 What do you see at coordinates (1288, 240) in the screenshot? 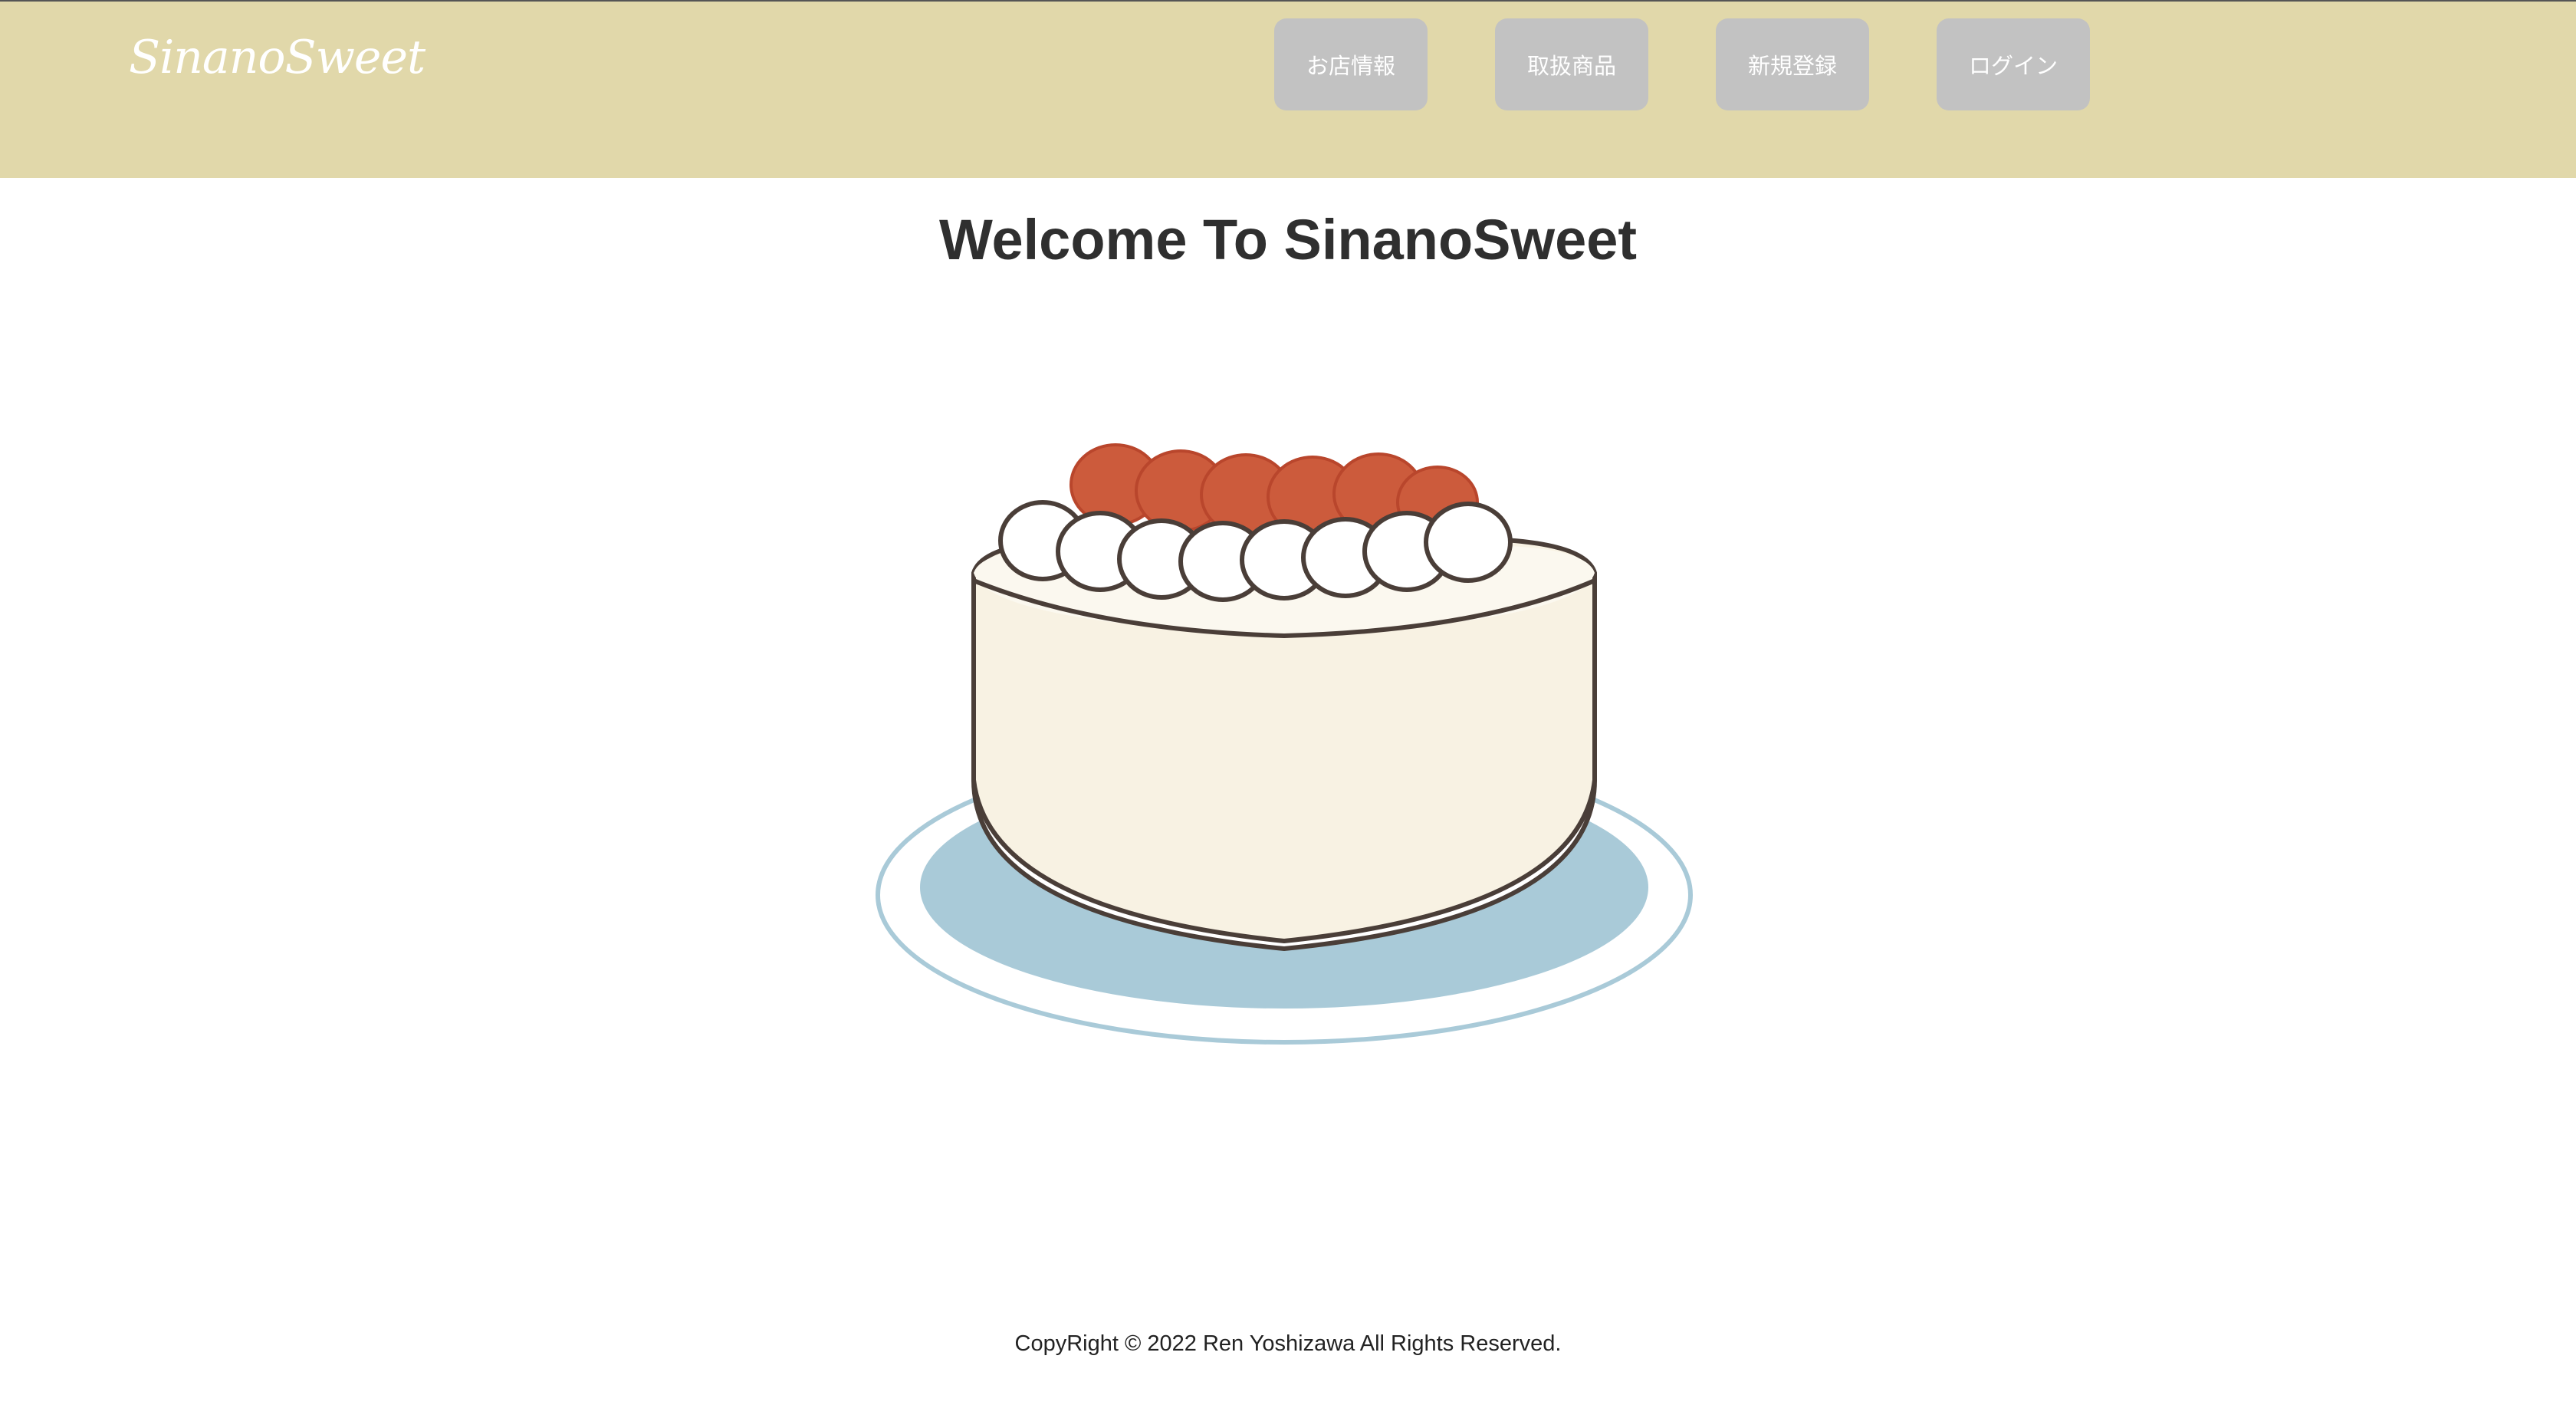
I see `page-title: Welcome To SinanoSweet` at bounding box center [1288, 240].